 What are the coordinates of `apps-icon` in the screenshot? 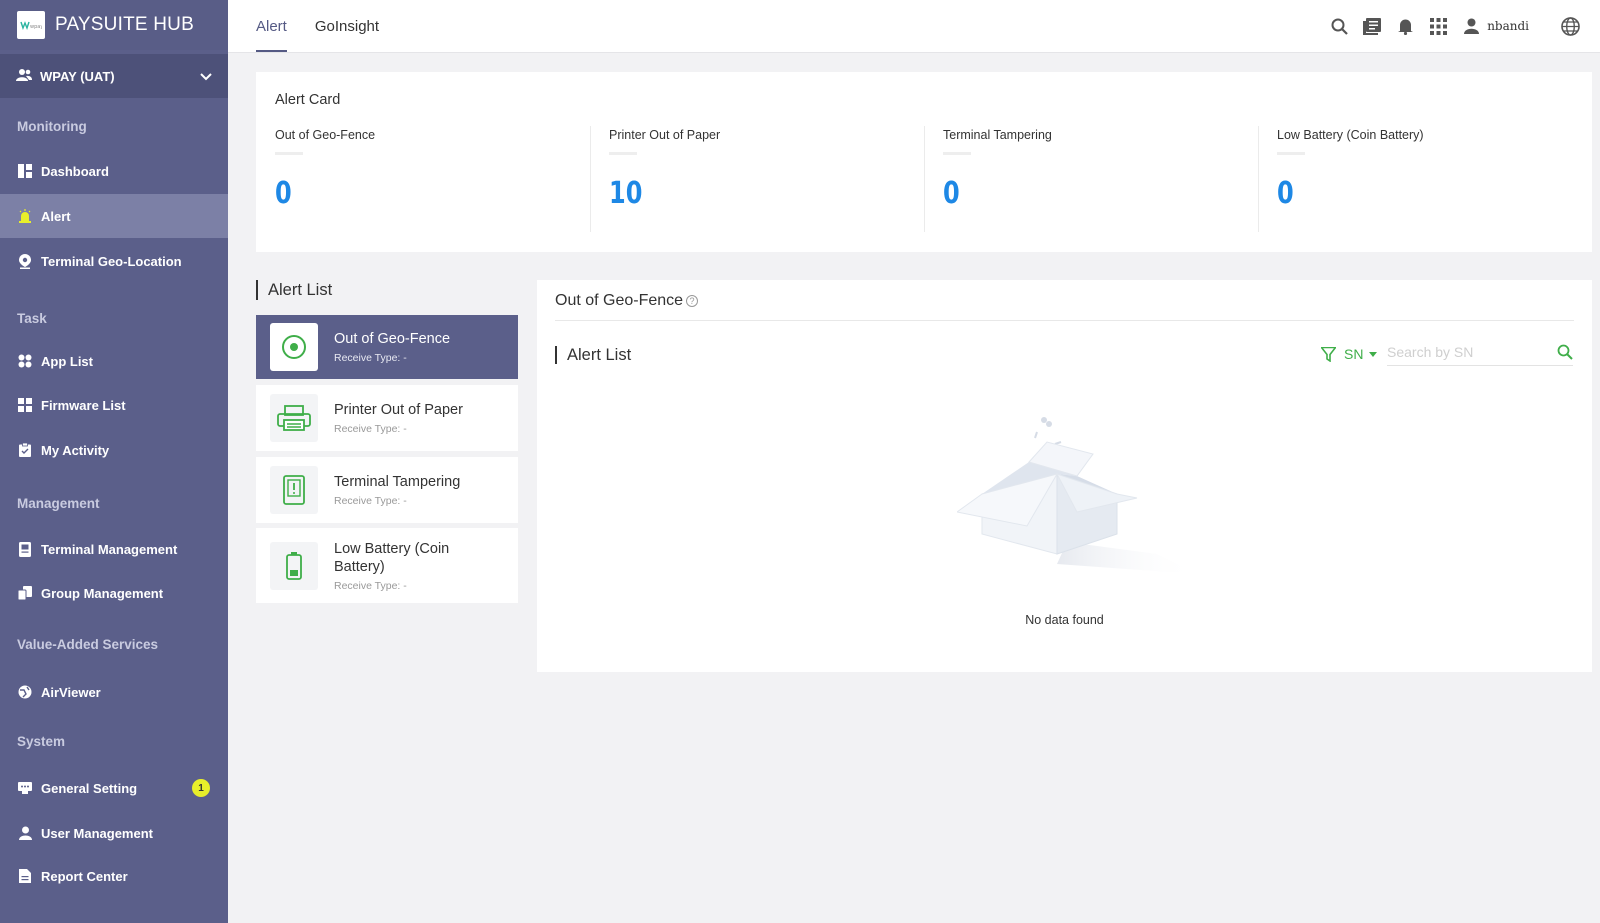 It's located at (25, 361).